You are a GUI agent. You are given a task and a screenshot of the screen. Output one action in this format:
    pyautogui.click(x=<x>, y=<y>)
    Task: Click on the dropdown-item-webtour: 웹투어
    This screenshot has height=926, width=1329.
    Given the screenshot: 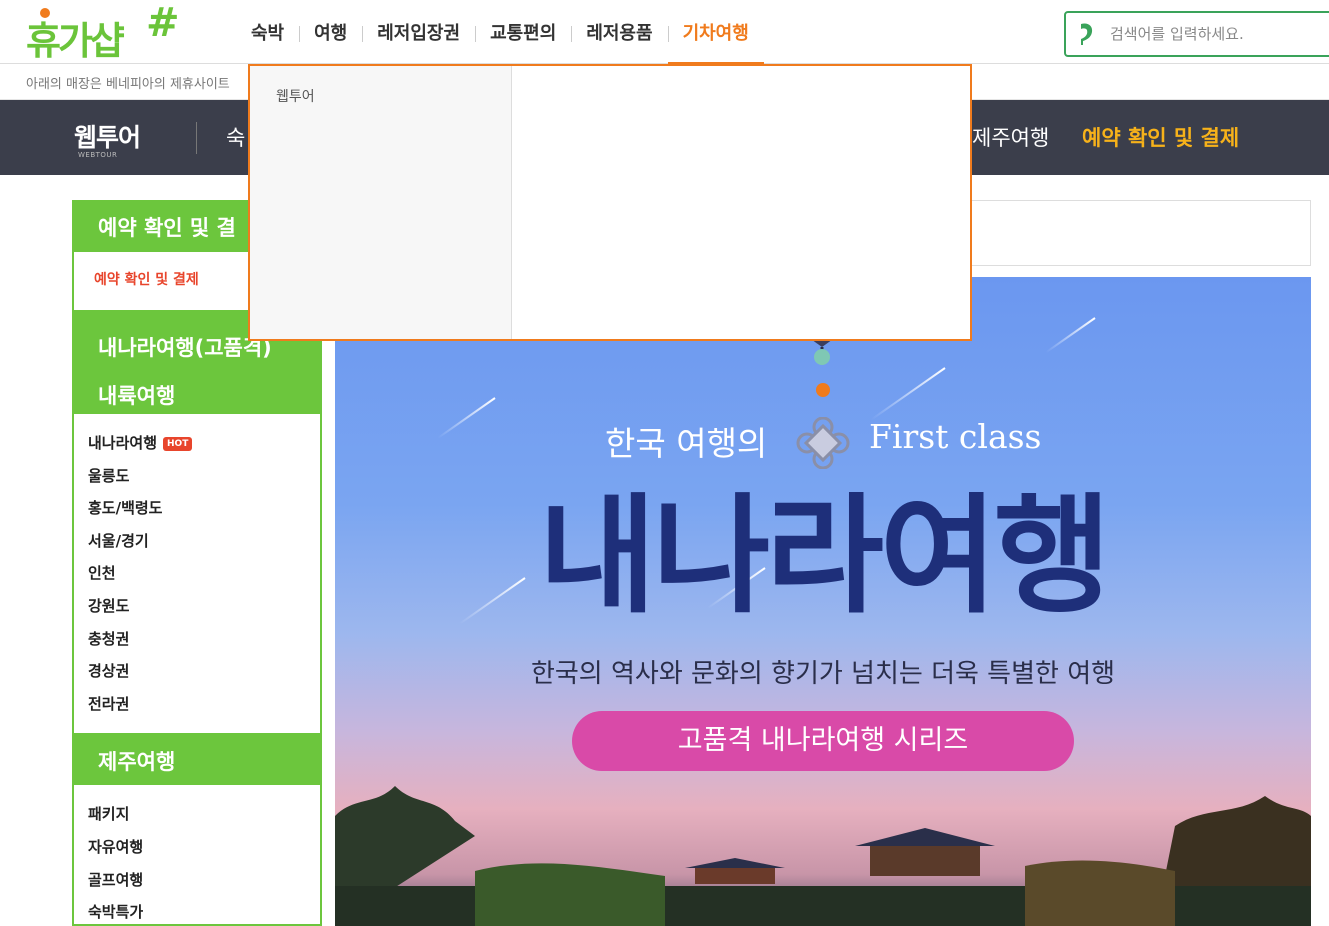 What is the action you would take?
    pyautogui.click(x=295, y=96)
    